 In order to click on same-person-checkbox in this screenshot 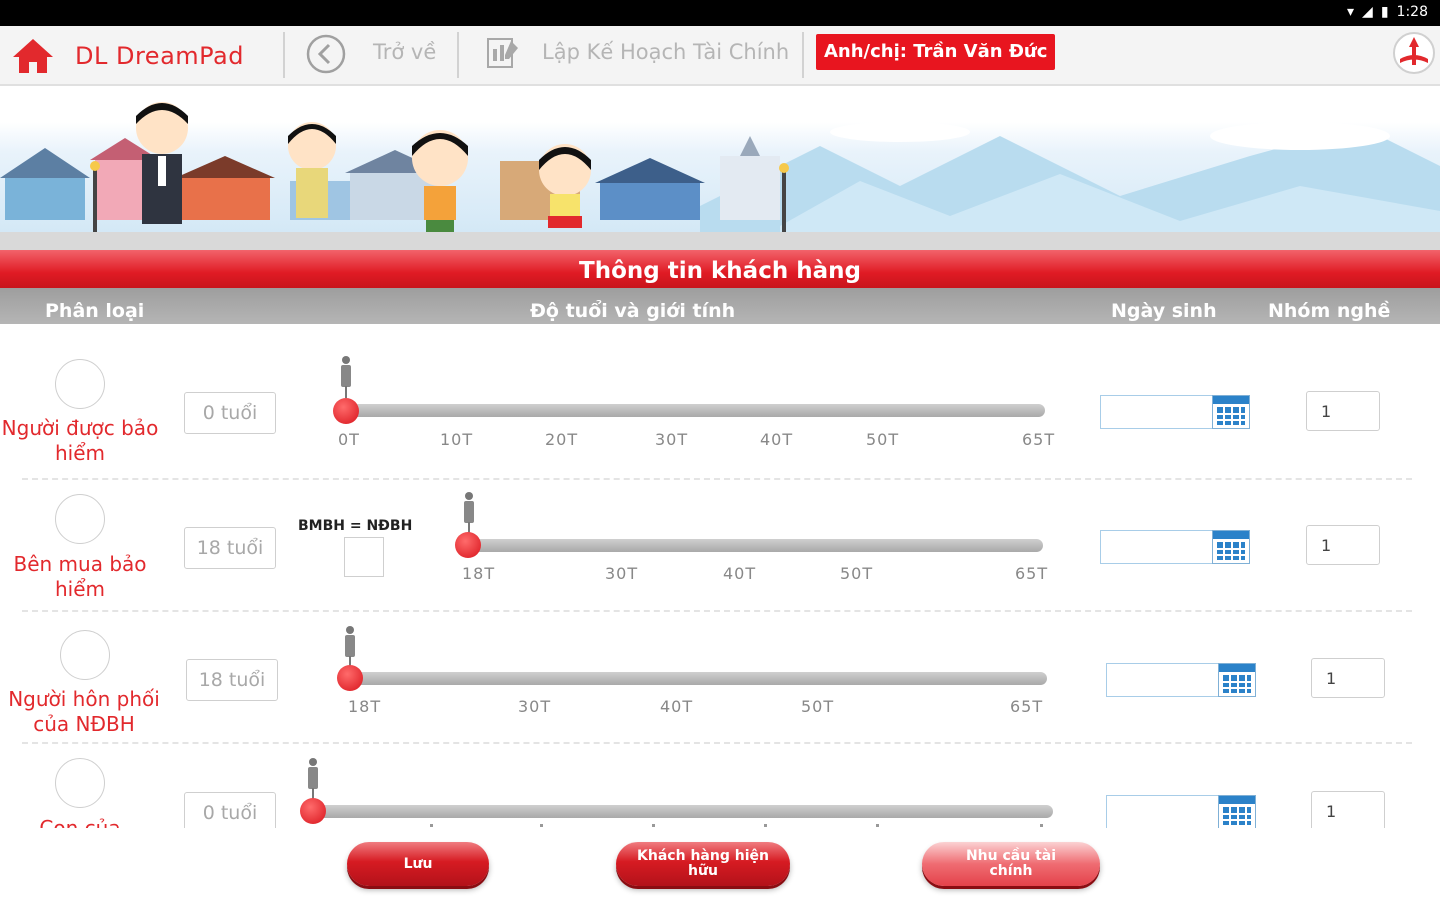, I will do `click(364, 557)`.